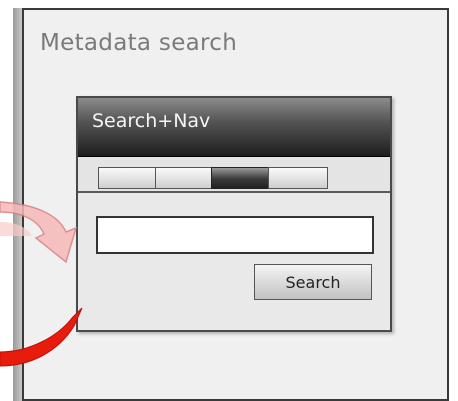 The width and height of the screenshot is (458, 401). Describe the element at coordinates (139, 43) in the screenshot. I see `panel-title: Metadata search` at that location.